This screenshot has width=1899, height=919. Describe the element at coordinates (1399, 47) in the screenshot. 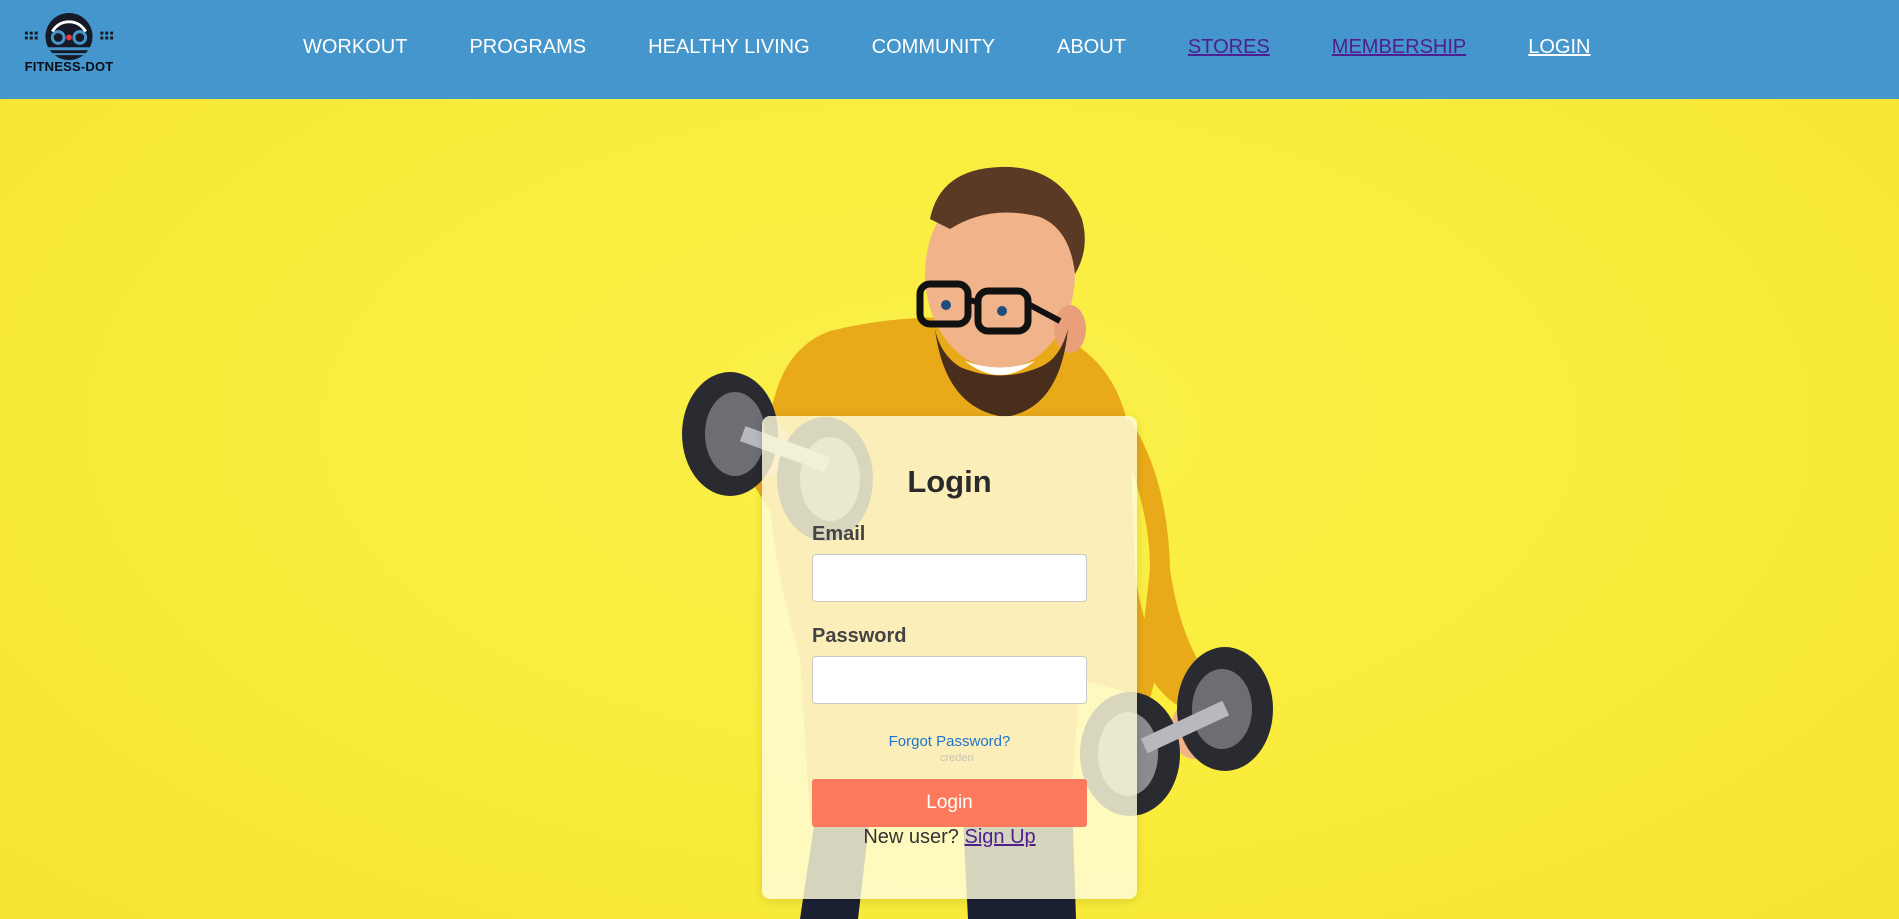

I see `nav-membership: MEMBERSHIP` at that location.